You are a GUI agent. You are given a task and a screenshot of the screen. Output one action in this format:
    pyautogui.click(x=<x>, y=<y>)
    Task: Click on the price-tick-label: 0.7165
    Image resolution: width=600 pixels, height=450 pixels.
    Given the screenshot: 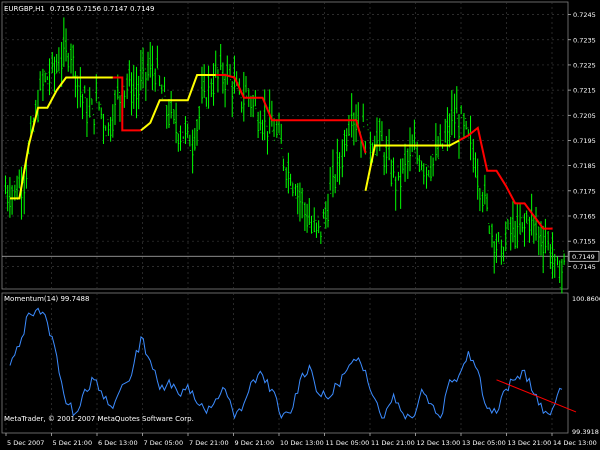 What is the action you would take?
    pyautogui.click(x=584, y=216)
    